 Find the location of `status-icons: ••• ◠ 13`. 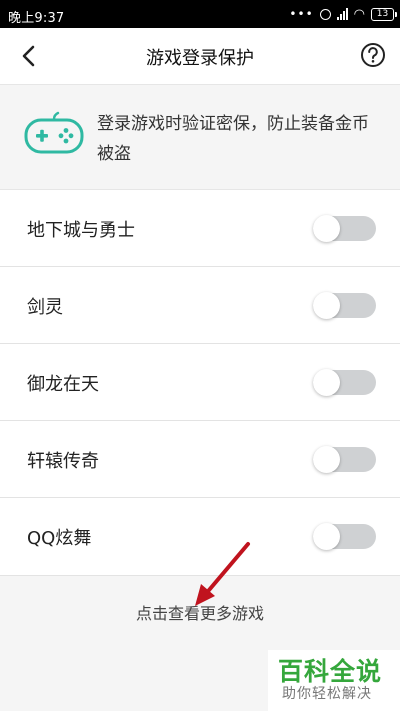

status-icons: ••• ◠ 13 is located at coordinates (343, 14).